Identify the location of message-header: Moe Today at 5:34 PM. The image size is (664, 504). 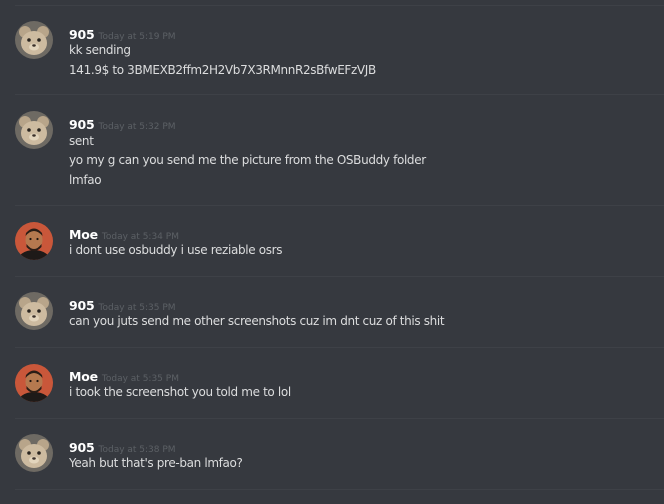
(124, 233).